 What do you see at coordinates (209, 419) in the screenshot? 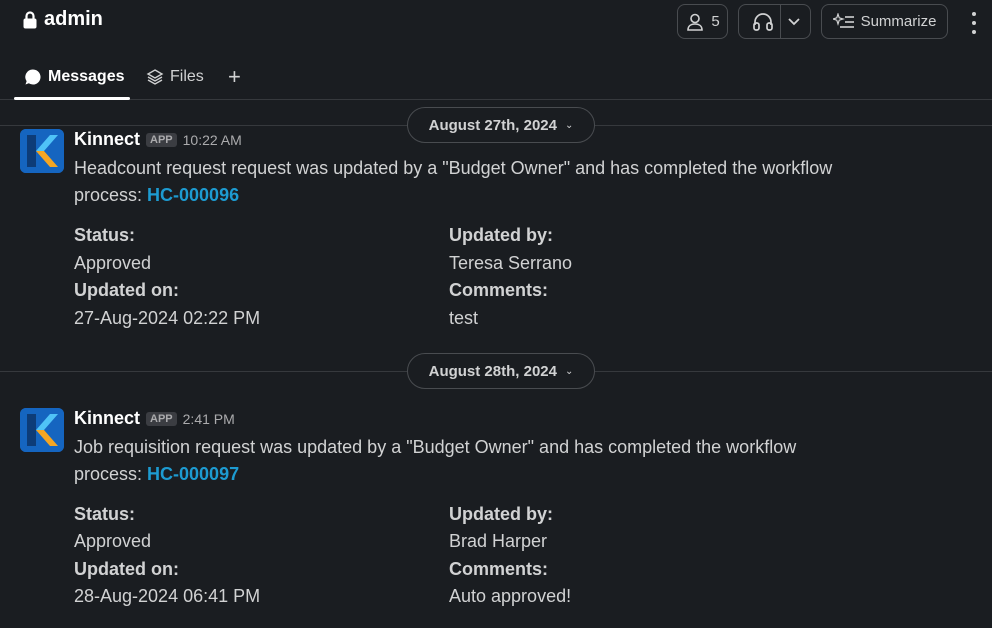
I see `timestamp: 2:41 PM` at bounding box center [209, 419].